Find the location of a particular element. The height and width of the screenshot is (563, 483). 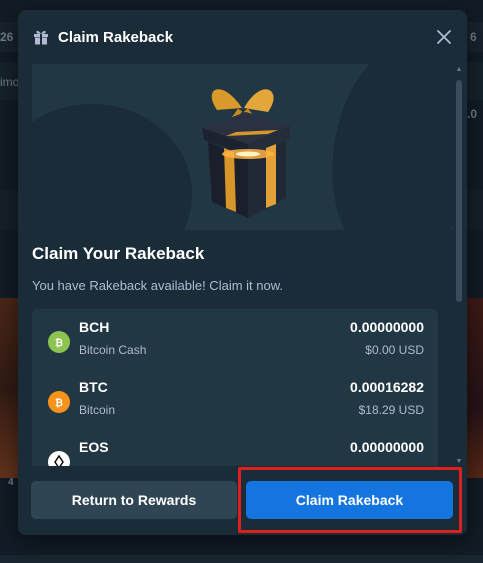

eos-icon is located at coordinates (59, 458).